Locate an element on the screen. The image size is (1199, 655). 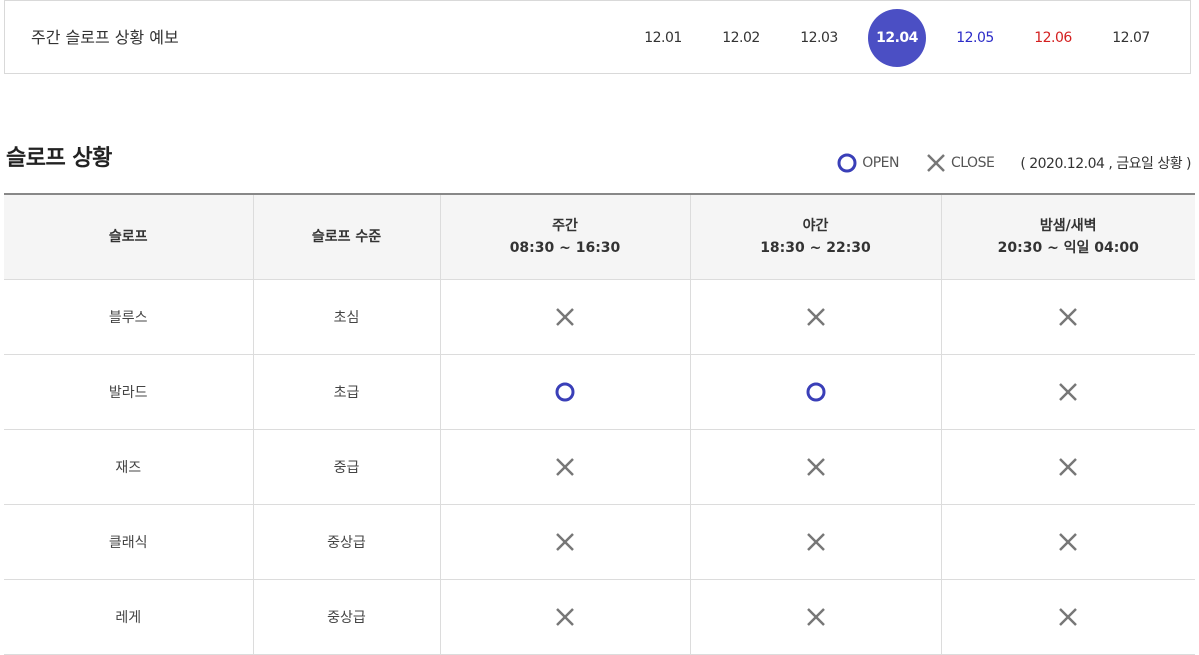
column-header-title: 야간 is located at coordinates (815, 226).